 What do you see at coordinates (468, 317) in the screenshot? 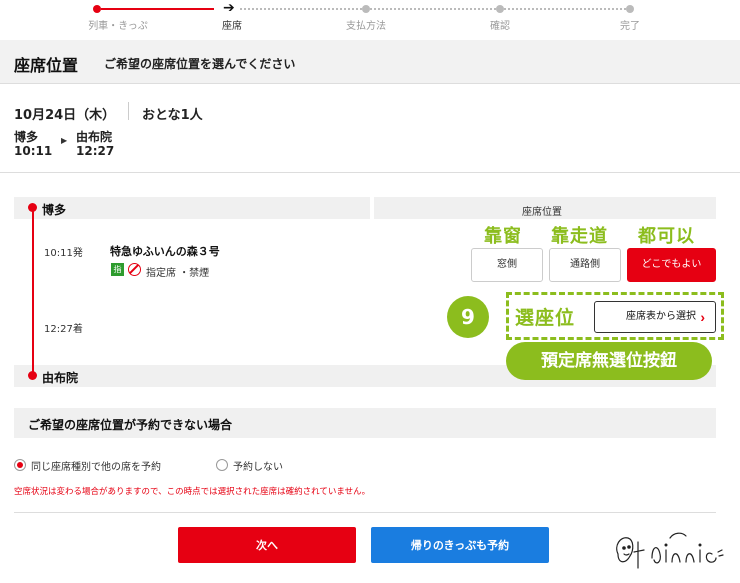
I see `step-number-badge: 9` at bounding box center [468, 317].